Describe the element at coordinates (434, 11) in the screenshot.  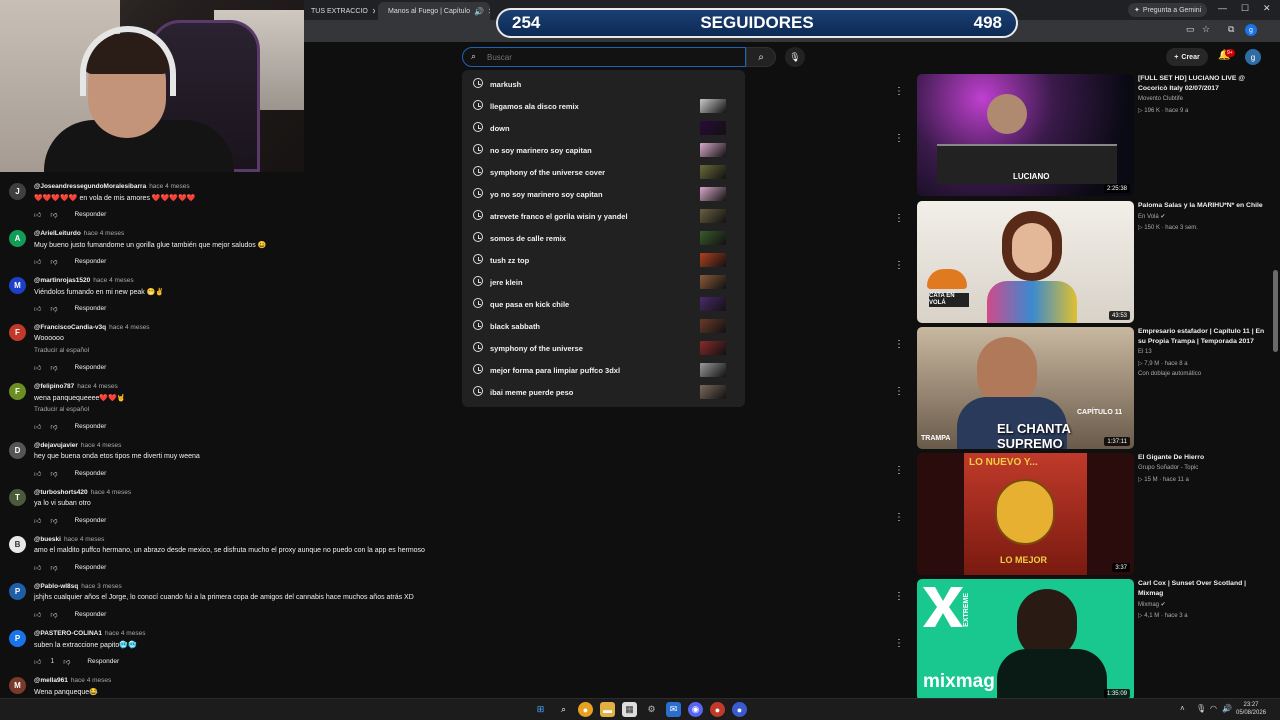
I see `browser-tab-2: Manos al Fuego | Capítulo 🔊 ✕` at that location.